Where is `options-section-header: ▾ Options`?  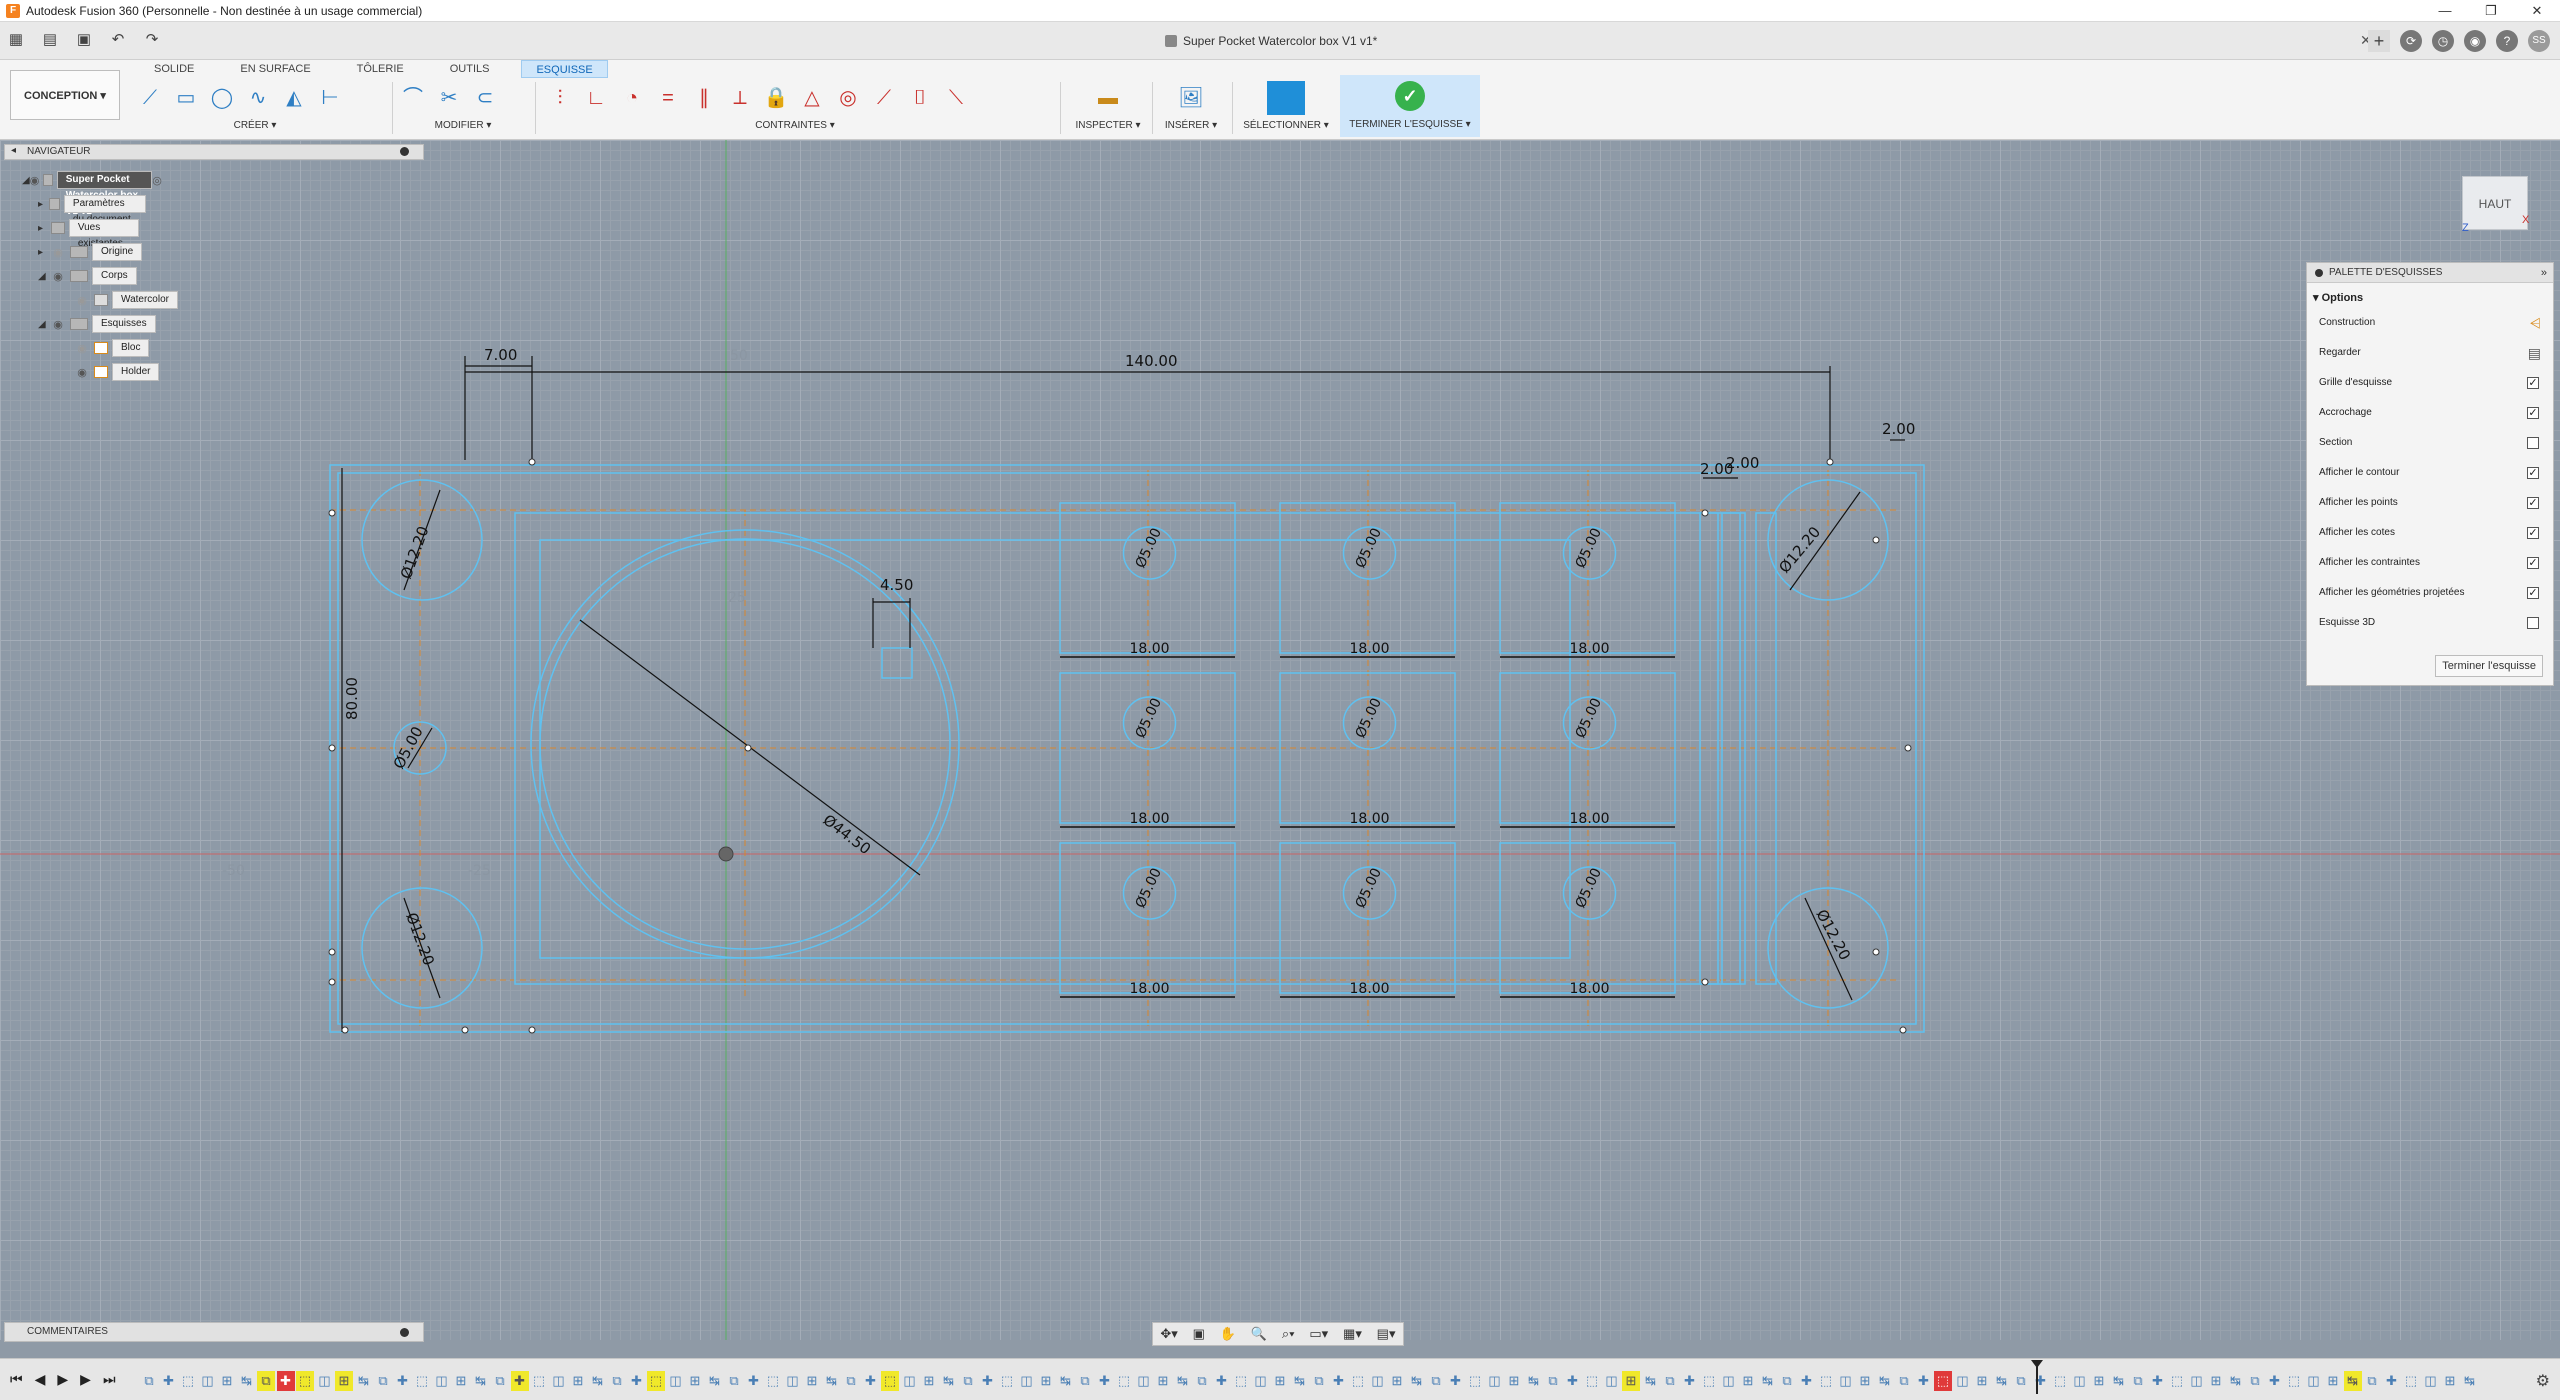
options-section-header: ▾ Options is located at coordinates (2430, 295).